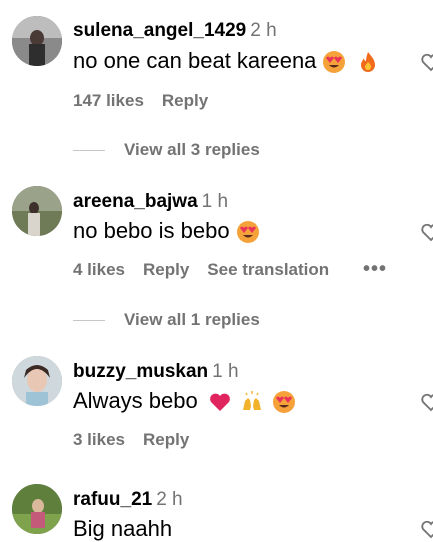 The image size is (433, 542). Describe the element at coordinates (140, 371) in the screenshot. I see `username: buzzy_muskan` at that location.